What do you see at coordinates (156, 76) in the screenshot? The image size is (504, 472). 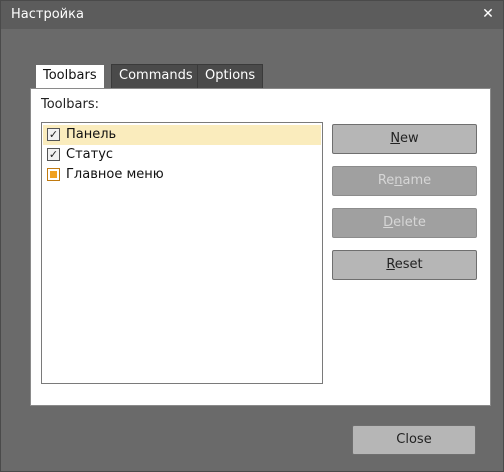 I see `tab-commands: Commands` at bounding box center [156, 76].